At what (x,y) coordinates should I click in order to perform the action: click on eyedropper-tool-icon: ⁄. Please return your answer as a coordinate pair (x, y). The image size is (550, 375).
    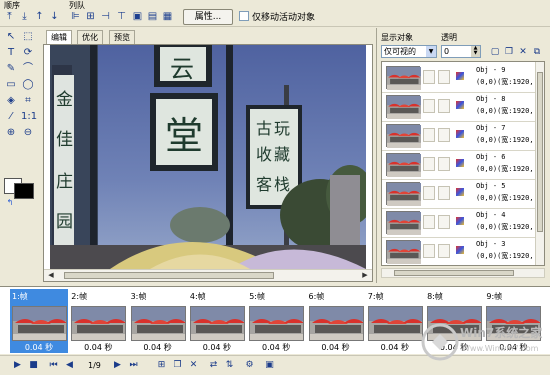
    Looking at the image, I should click on (11, 117).